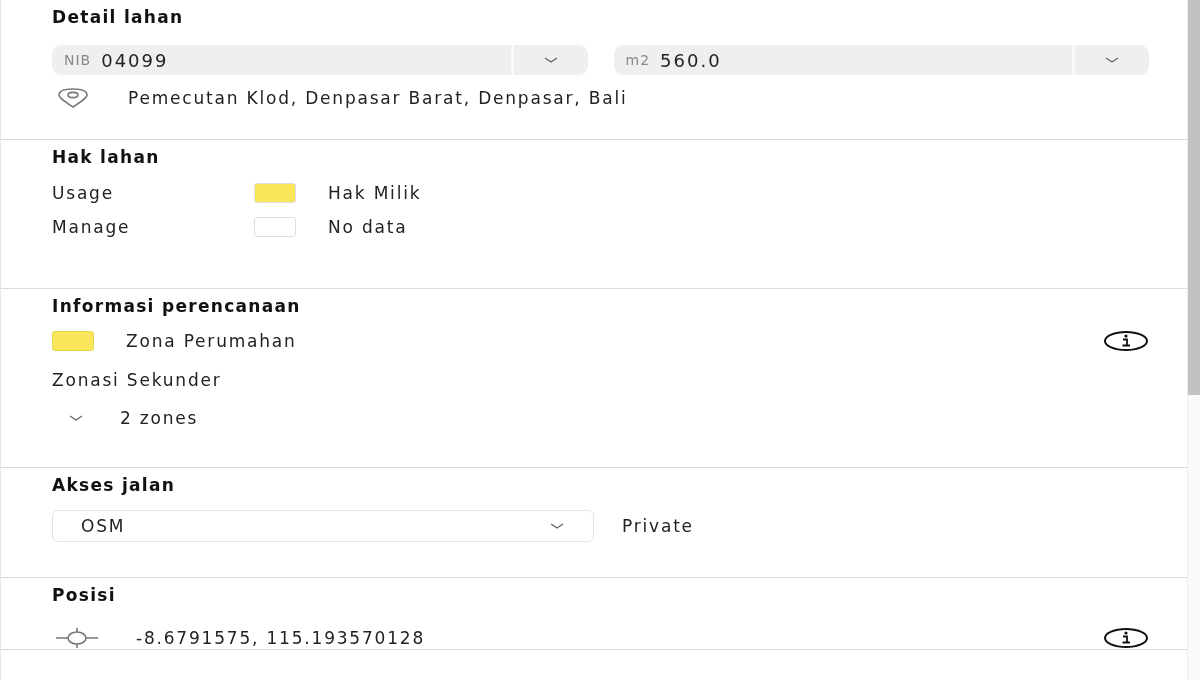  Describe the element at coordinates (84, 595) in the screenshot. I see `section-title: Posisi` at that location.